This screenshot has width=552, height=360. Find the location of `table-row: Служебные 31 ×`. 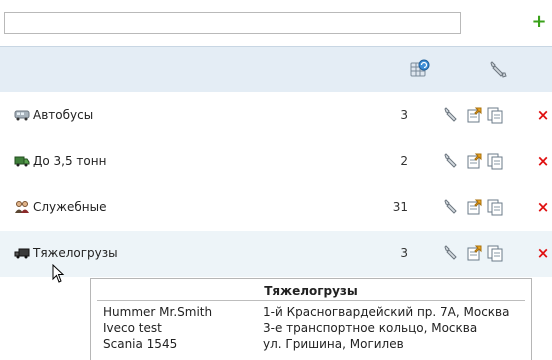

table-row: Служебные 31 × is located at coordinates (276, 208).